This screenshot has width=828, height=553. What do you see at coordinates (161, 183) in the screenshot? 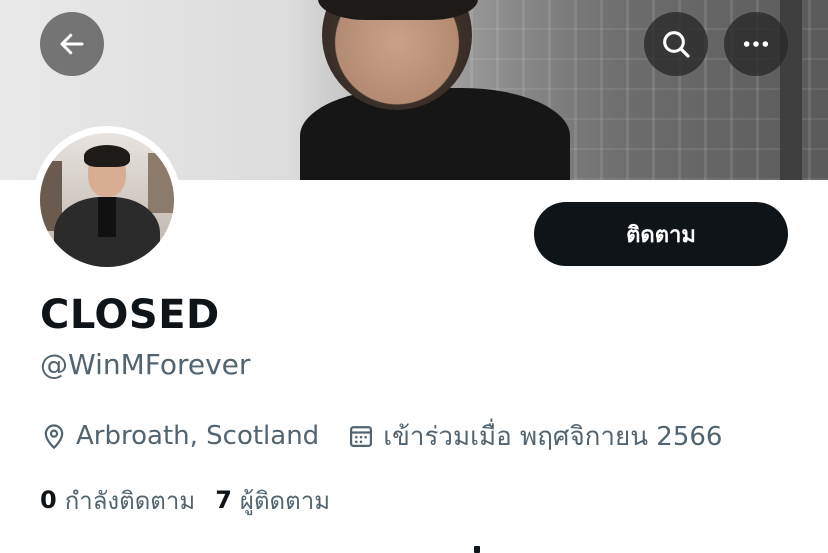
I see `avatar-bg-shelf-right` at bounding box center [161, 183].